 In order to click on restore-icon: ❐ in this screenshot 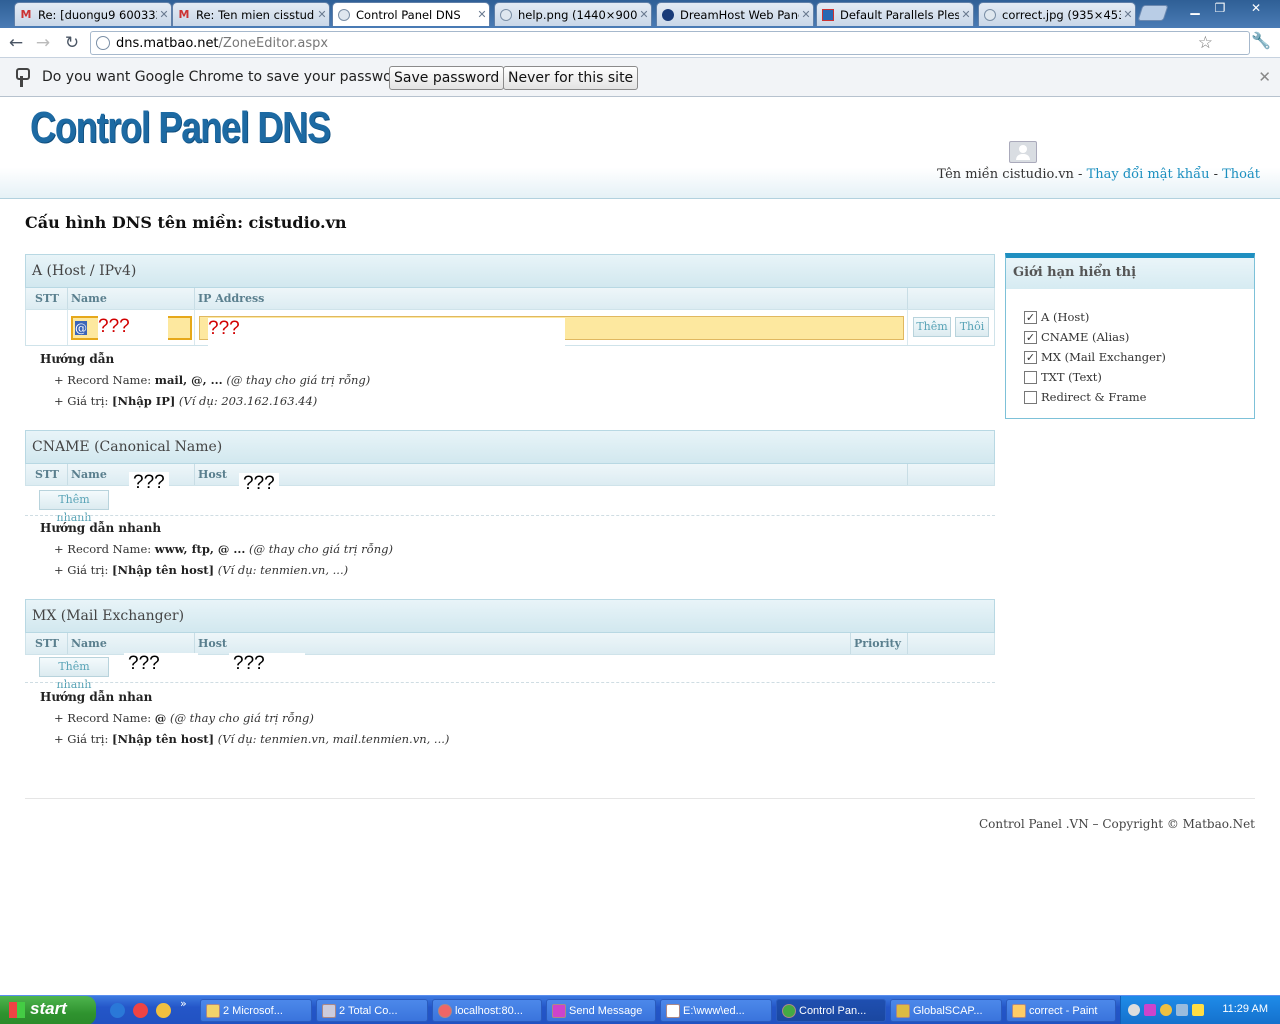, I will do `click(1220, 8)`.